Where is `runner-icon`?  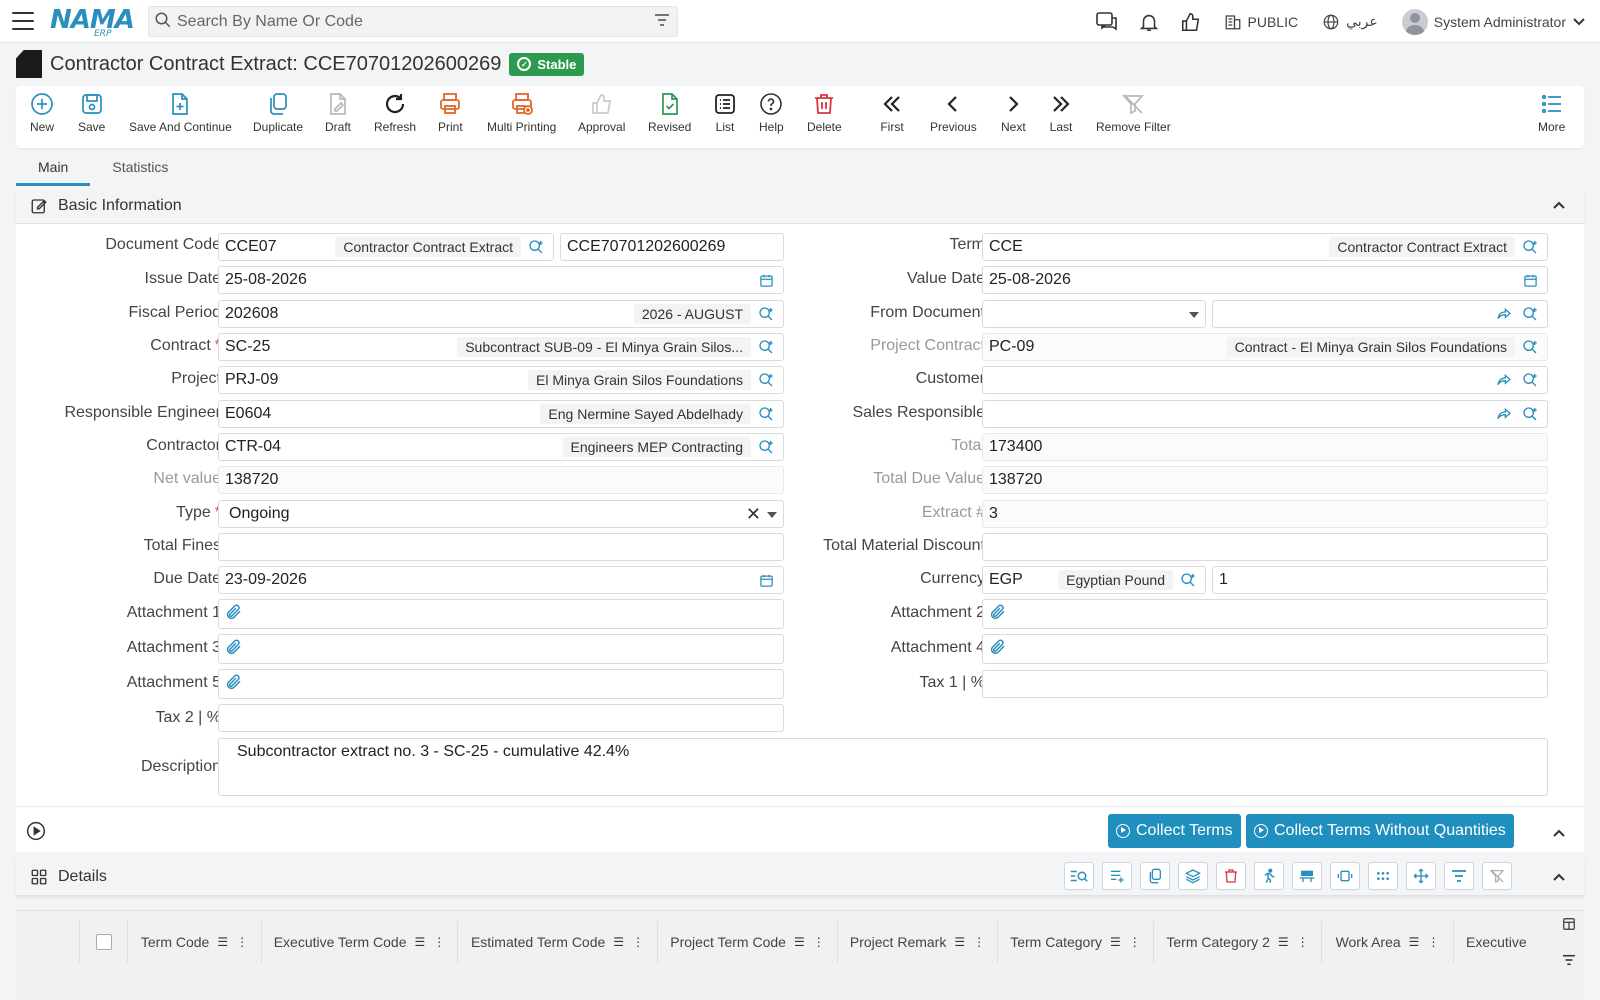 runner-icon is located at coordinates (1269, 876).